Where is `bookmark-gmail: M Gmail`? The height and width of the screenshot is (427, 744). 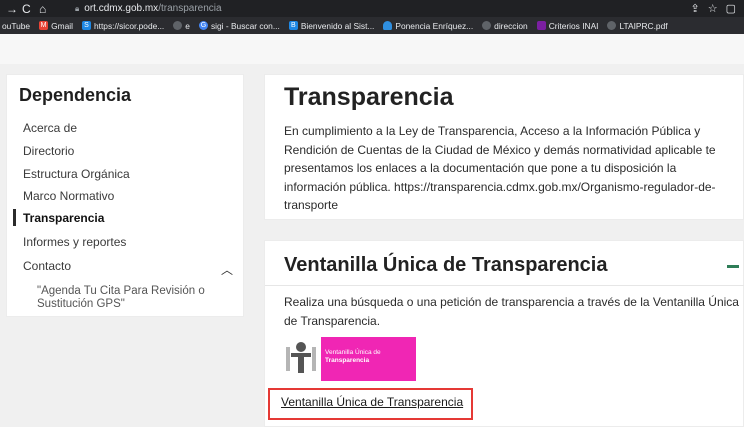 bookmark-gmail: M Gmail is located at coordinates (56, 26).